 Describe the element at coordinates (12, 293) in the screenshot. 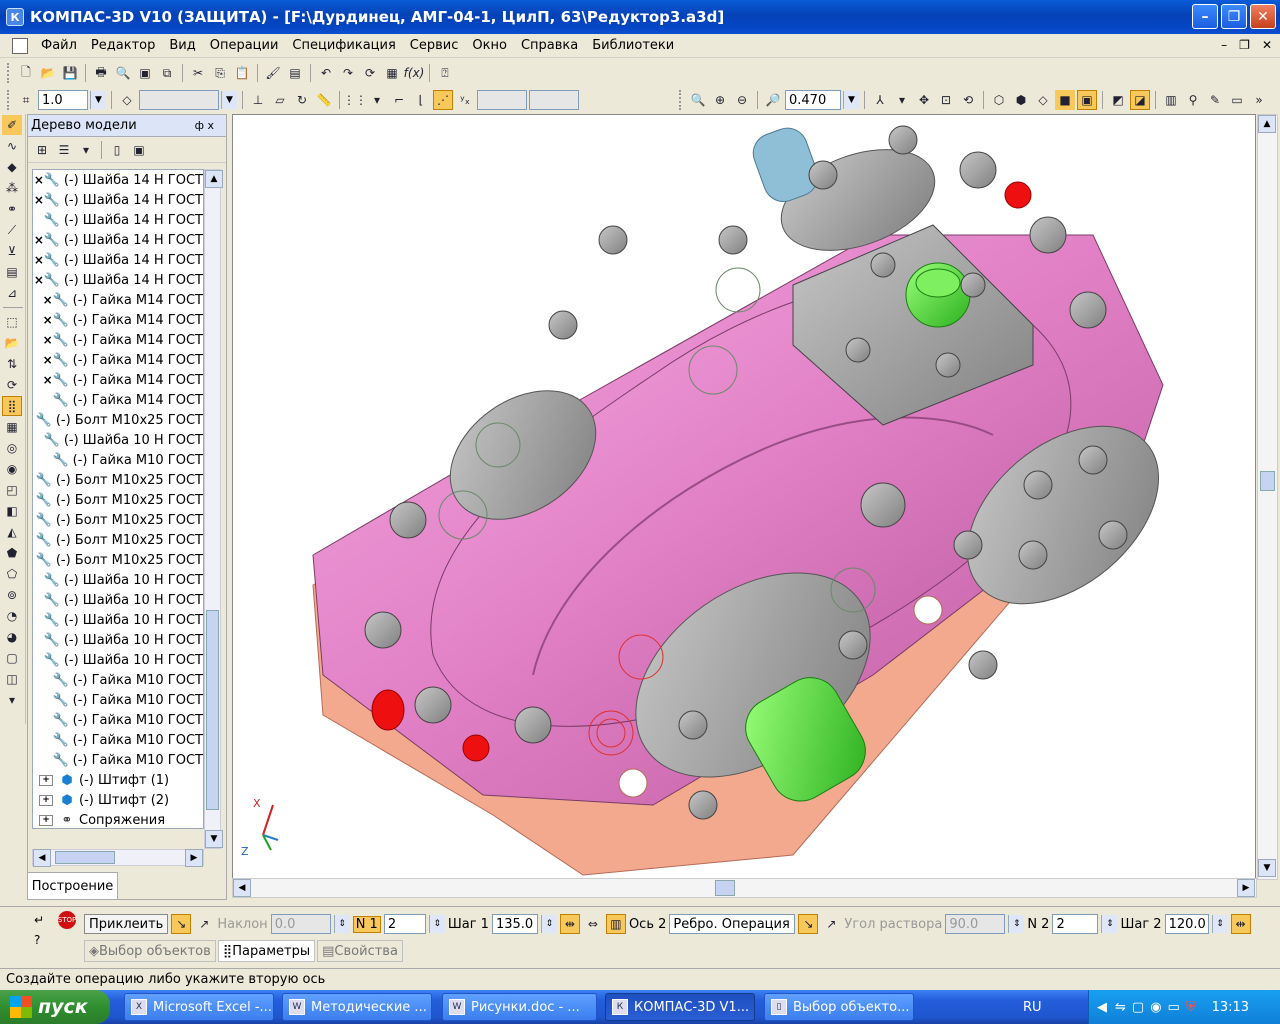

I see `measure-icon: ⊿` at that location.